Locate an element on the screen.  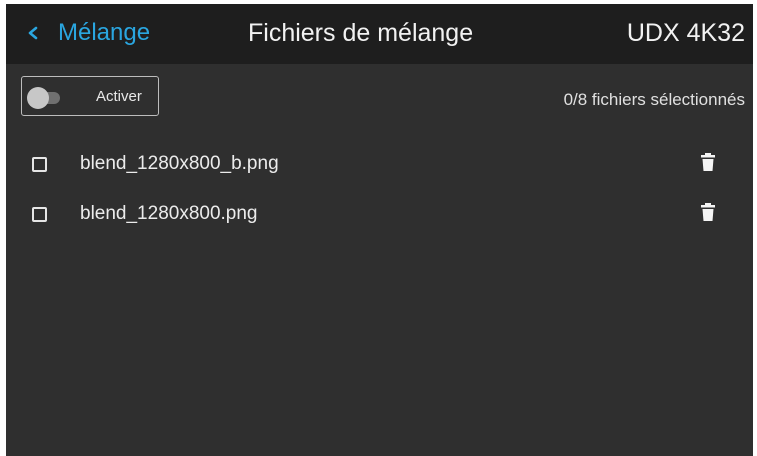
back-label: Mélange is located at coordinates (104, 32).